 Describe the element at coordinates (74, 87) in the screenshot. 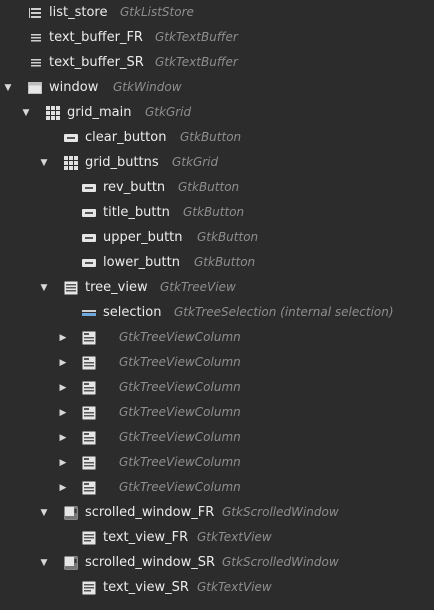

I see `object-name: window` at that location.